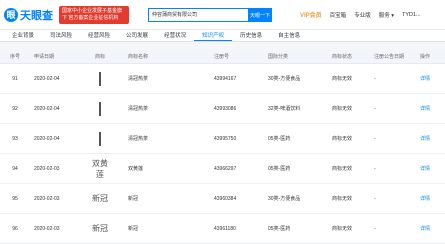 Image resolution: width=445 pixels, height=244 pixels. I want to click on trademark-mark-text: 双黄莲, so click(100, 168).